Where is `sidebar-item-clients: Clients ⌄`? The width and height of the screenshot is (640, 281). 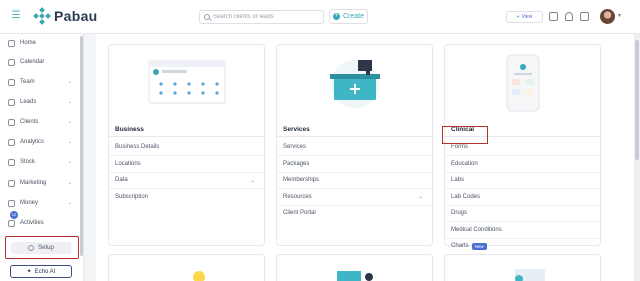
sidebar-item-clients: Clients ⌄ is located at coordinates (41, 122).